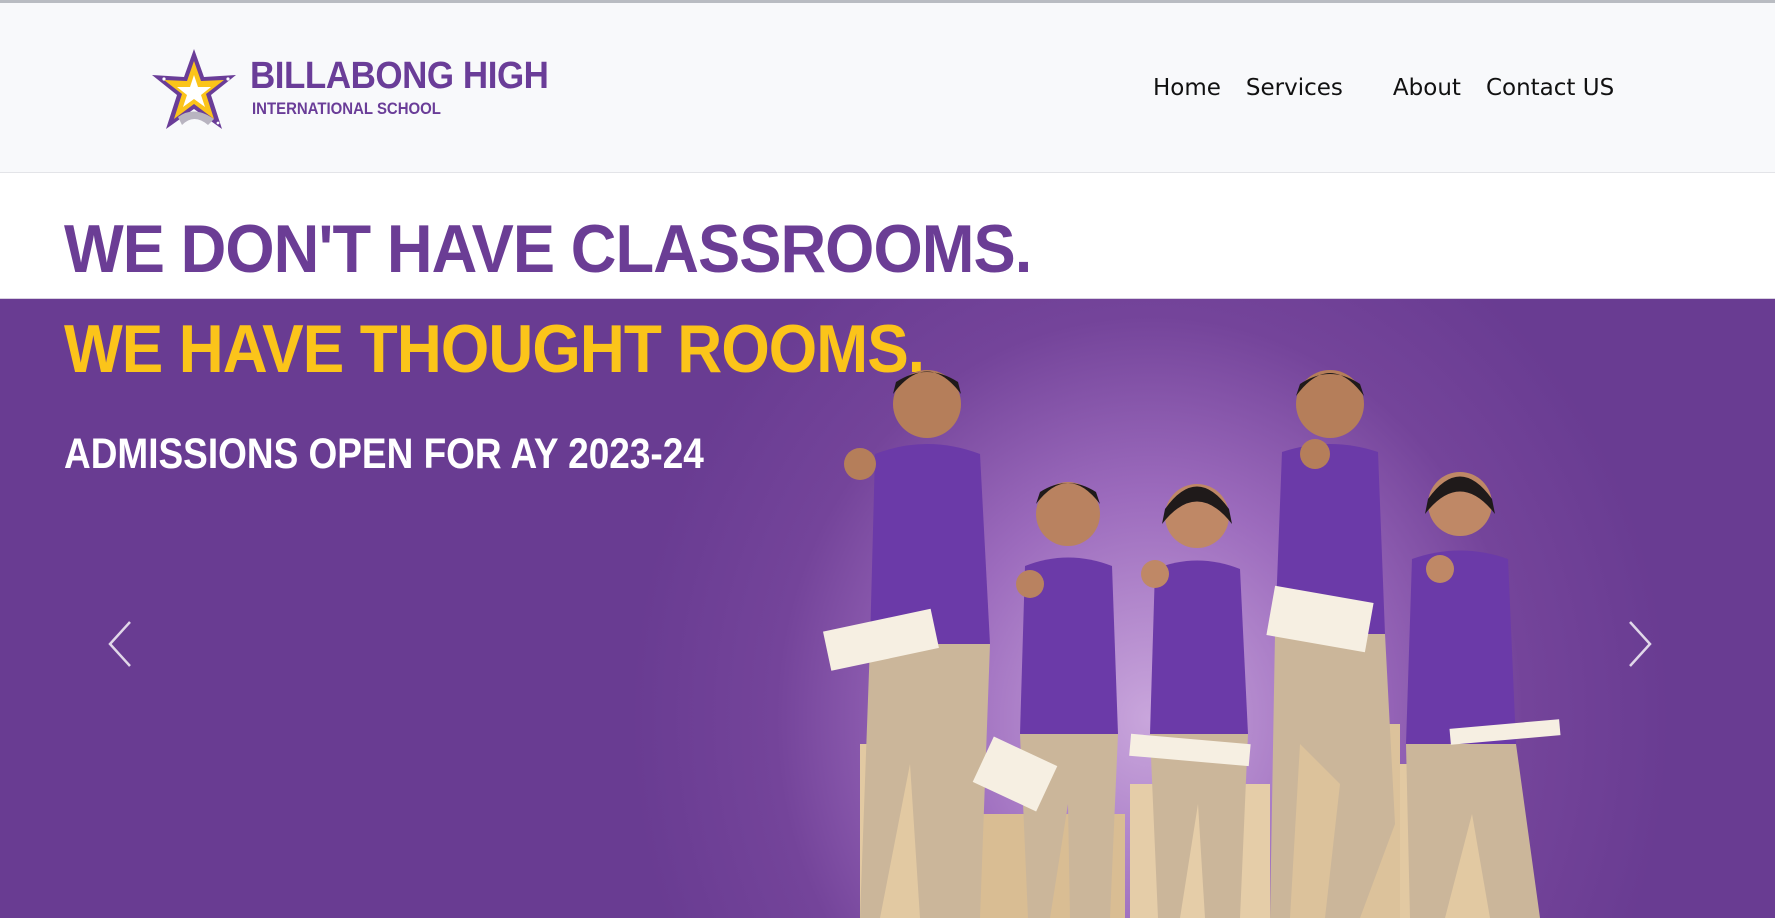 Image resolution: width=1775 pixels, height=918 pixels. What do you see at coordinates (1550, 88) in the screenshot?
I see `nav-contact-us: Contact US` at bounding box center [1550, 88].